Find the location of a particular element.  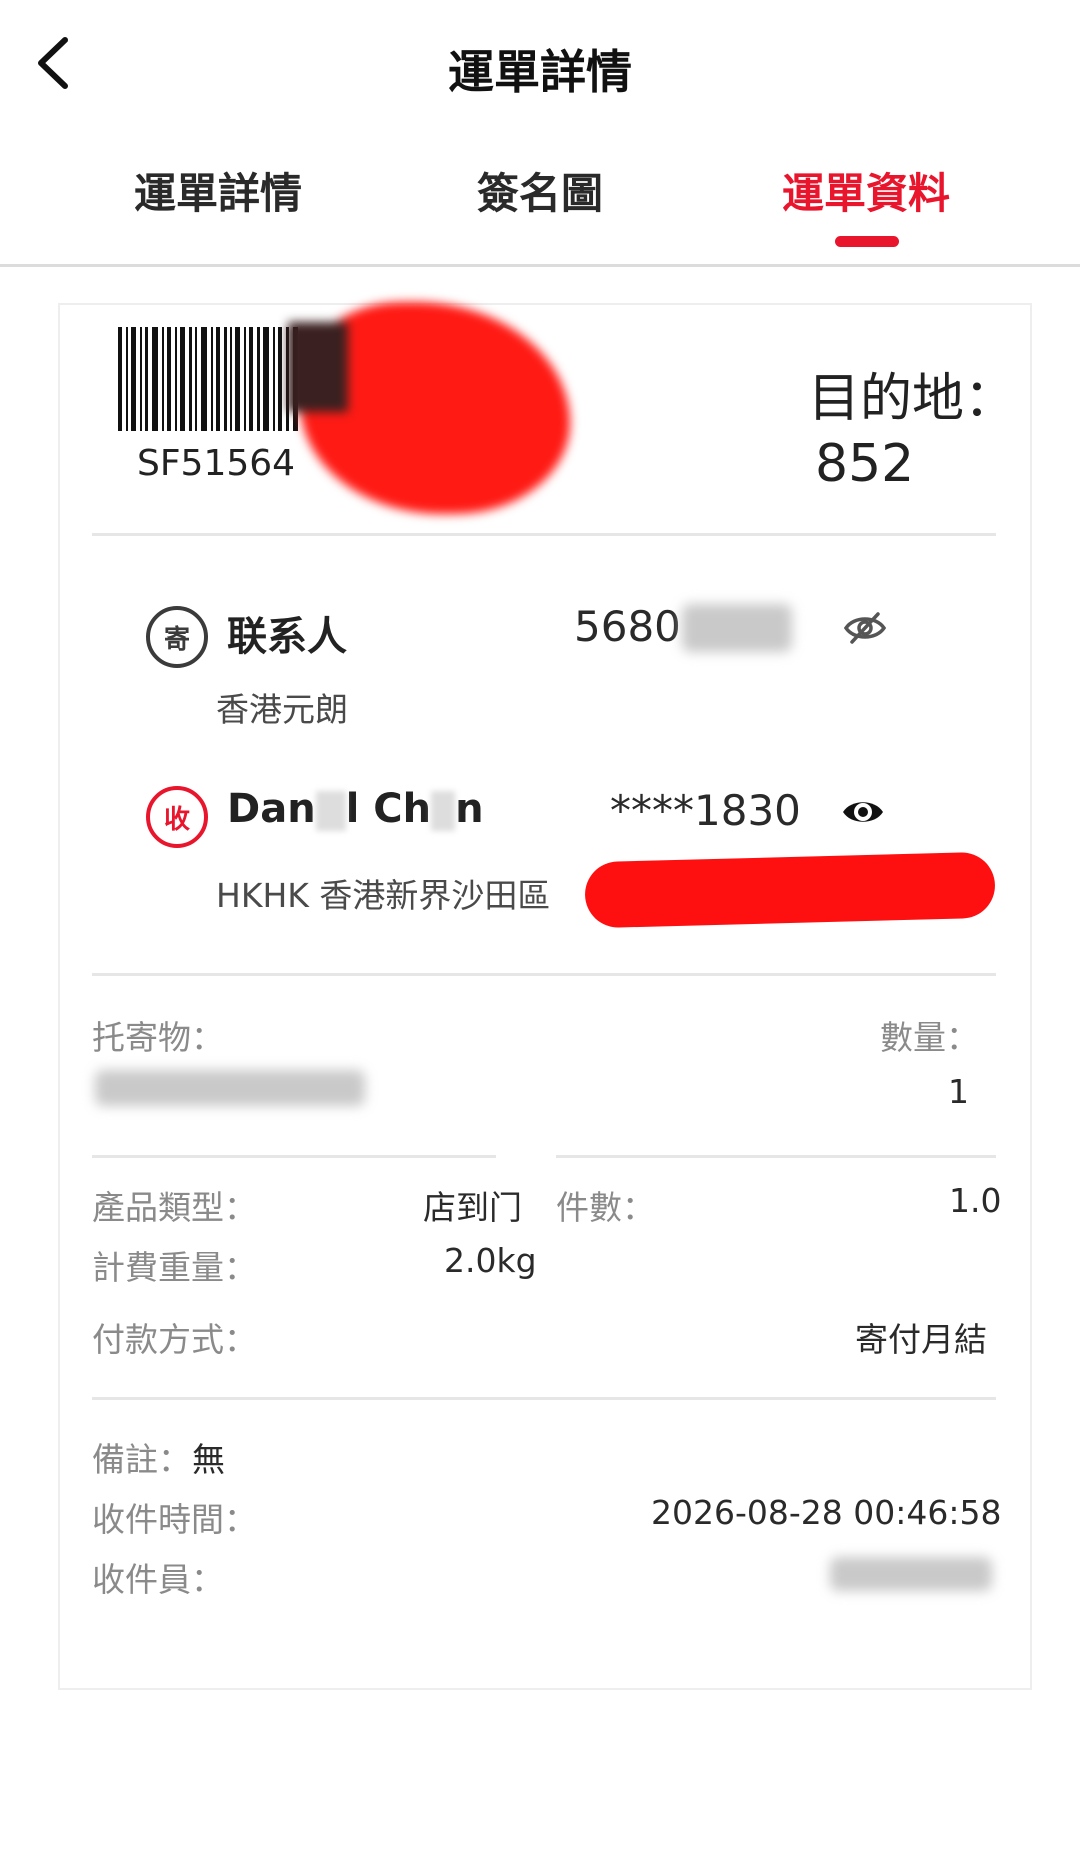

header: 運單詳情 is located at coordinates (540, 65).